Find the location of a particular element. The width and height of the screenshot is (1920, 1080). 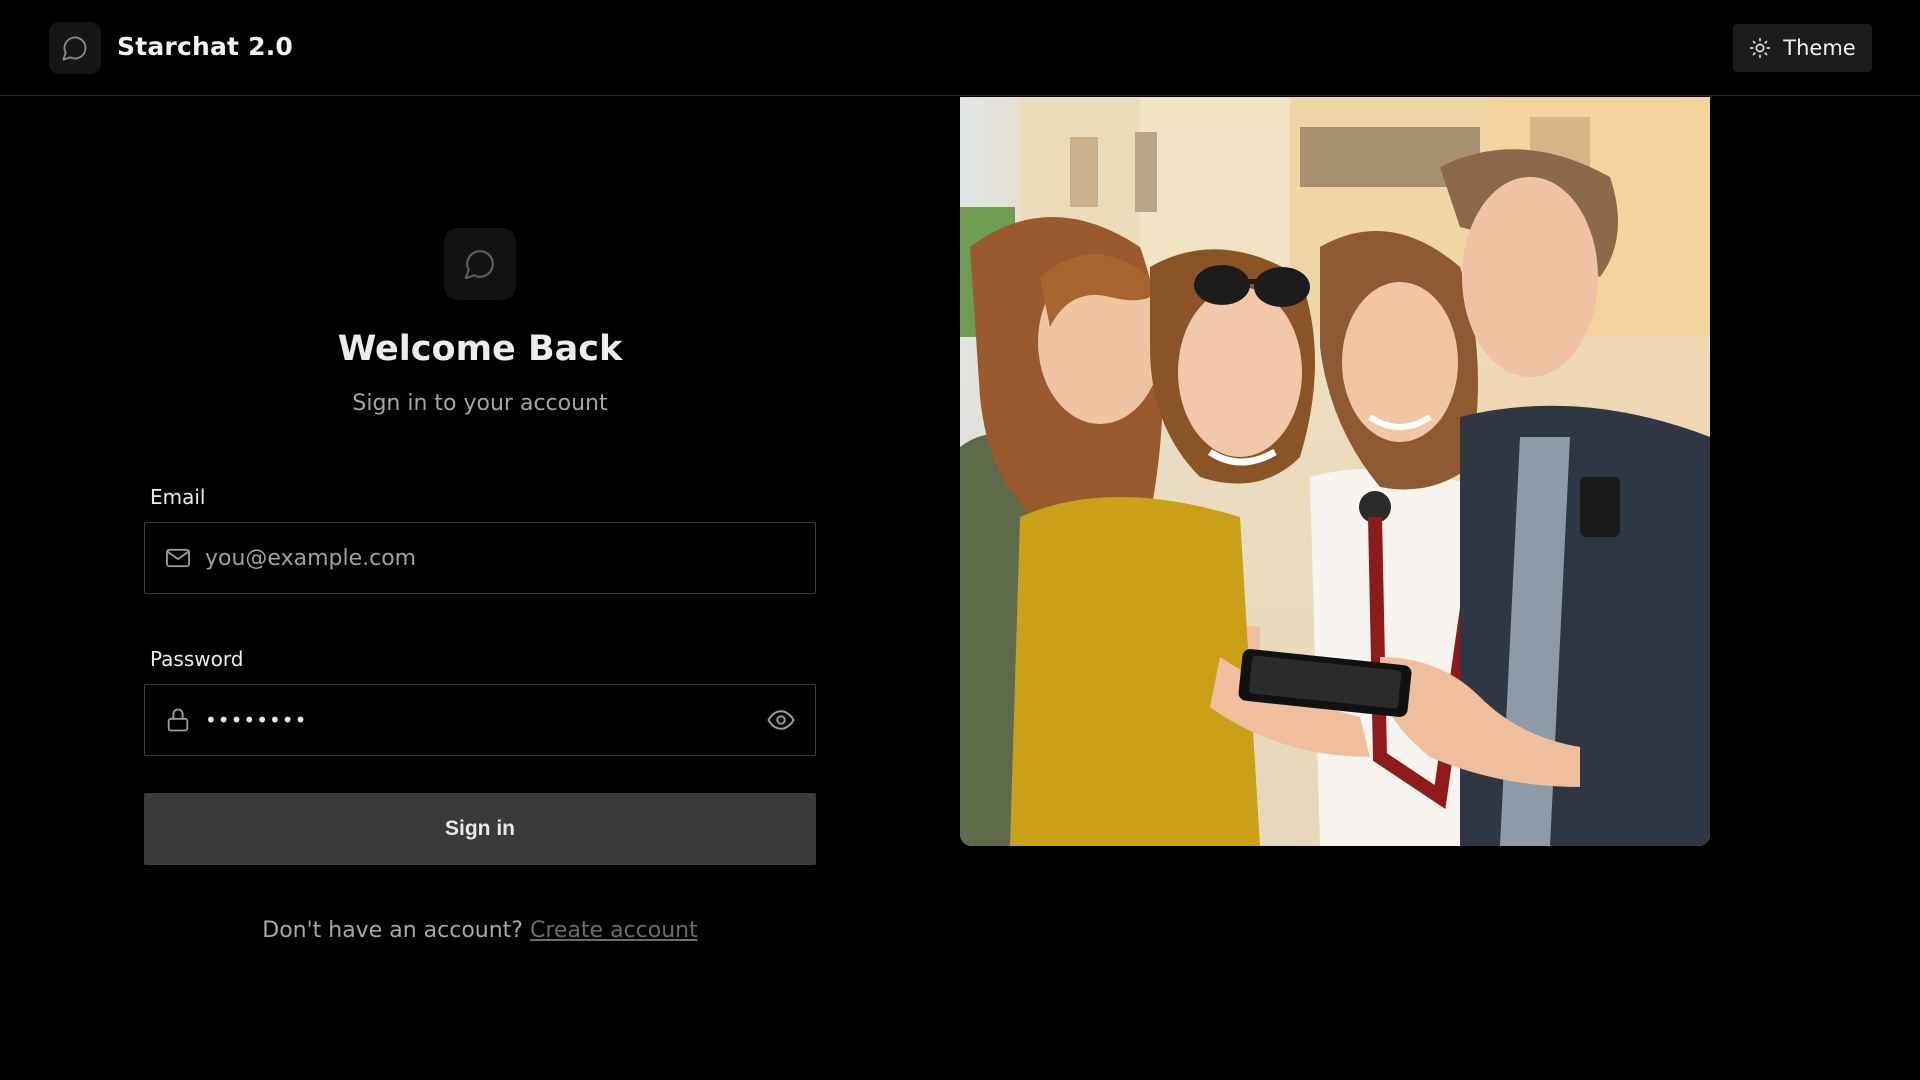

email-field-container is located at coordinates (480, 558).